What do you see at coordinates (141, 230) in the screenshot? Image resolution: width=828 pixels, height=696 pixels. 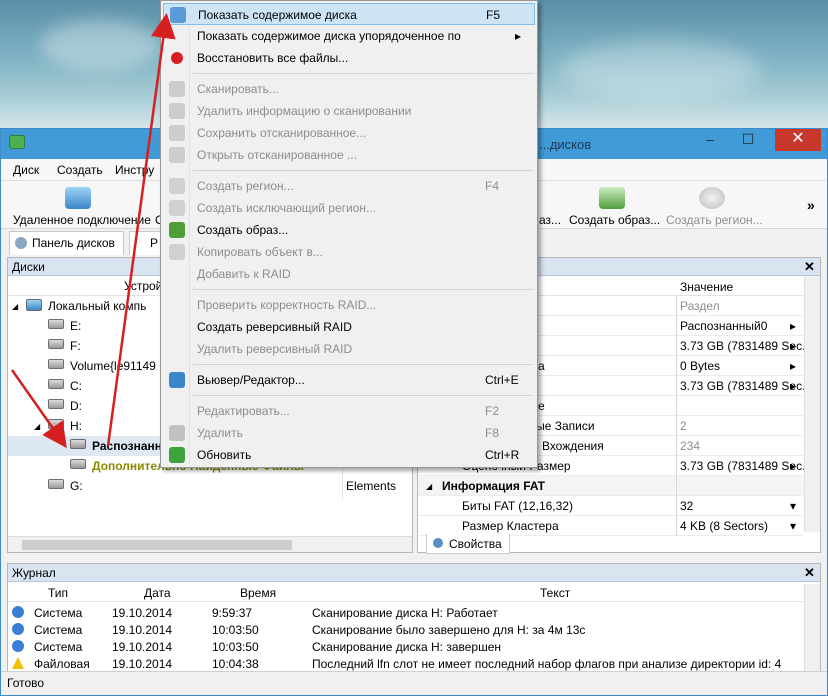 I see `annotation-arrow-to-menu` at bounding box center [141, 230].